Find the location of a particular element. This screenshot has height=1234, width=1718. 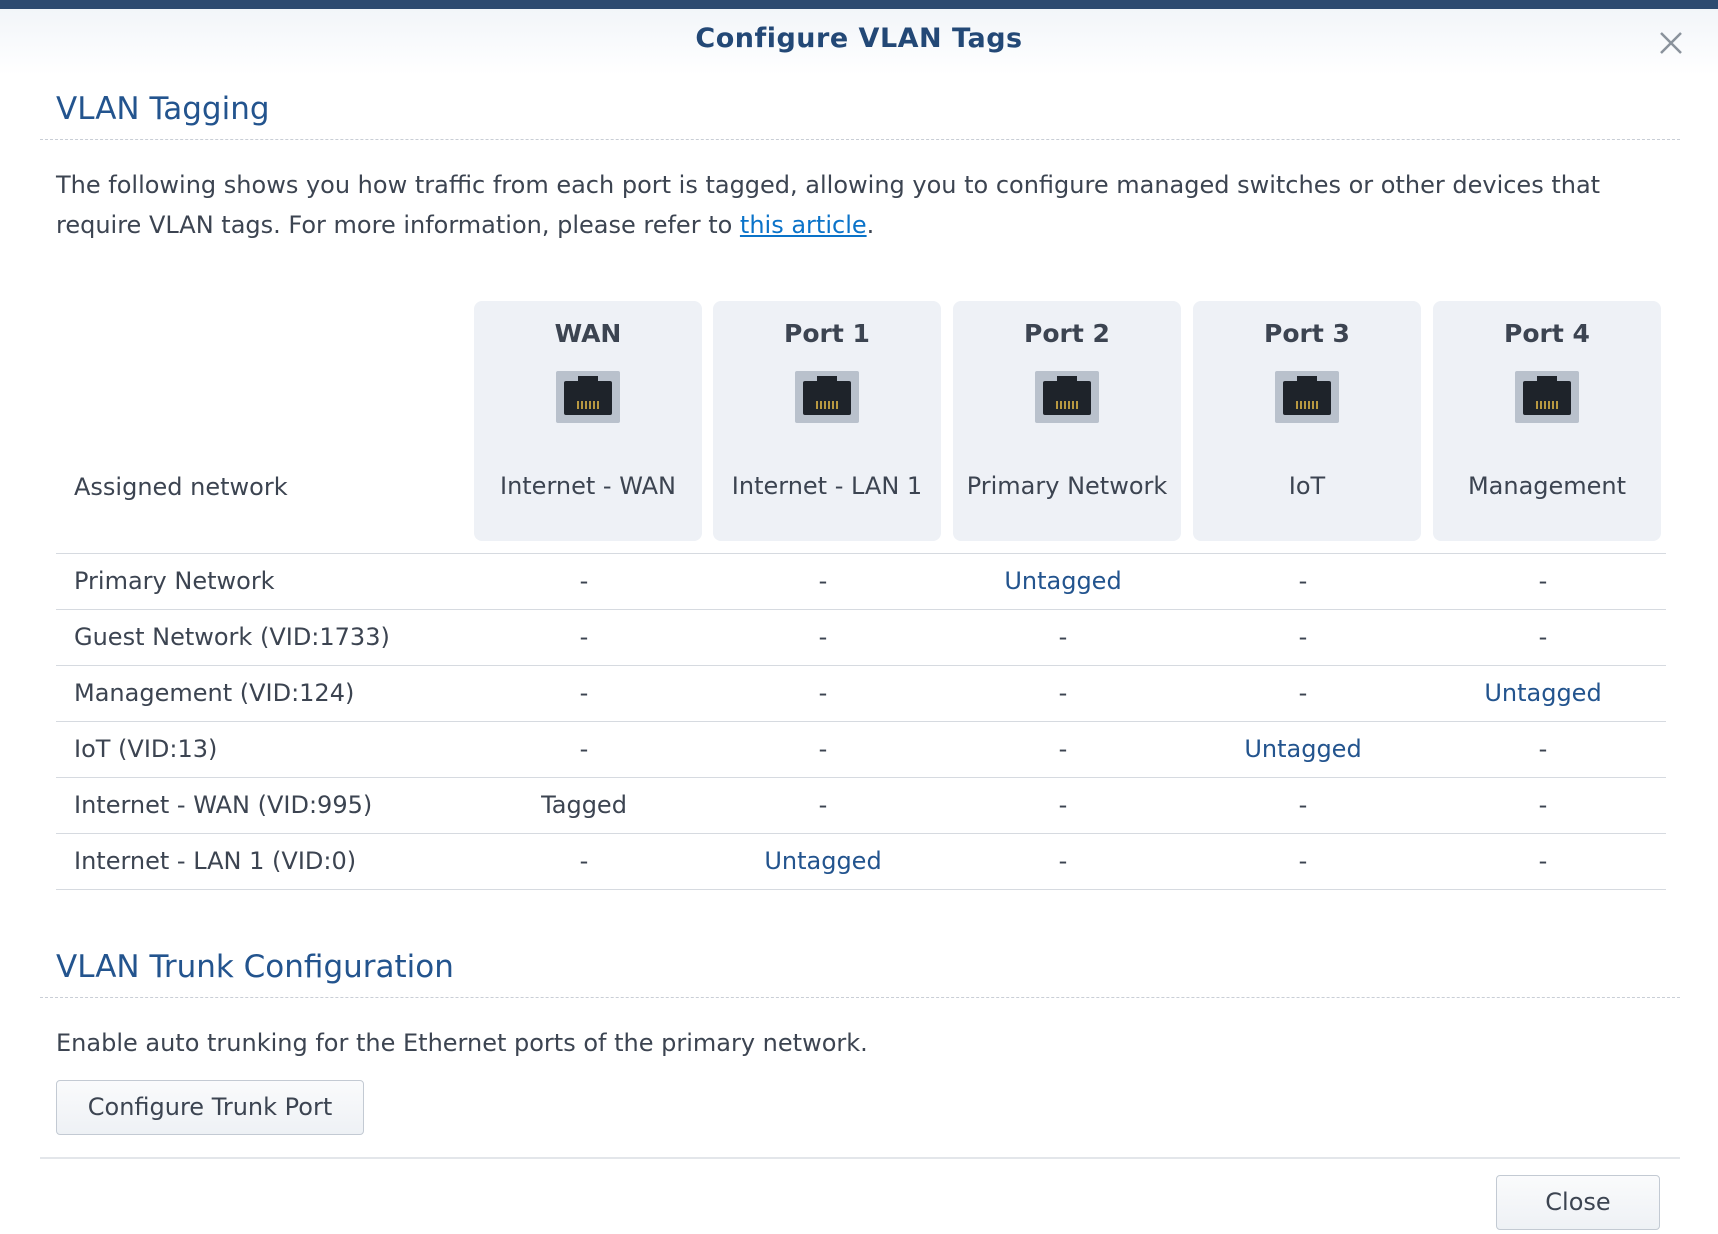

table-row: Internet - LAN 1 (VID:0) - Untagged - - - is located at coordinates (861, 862).